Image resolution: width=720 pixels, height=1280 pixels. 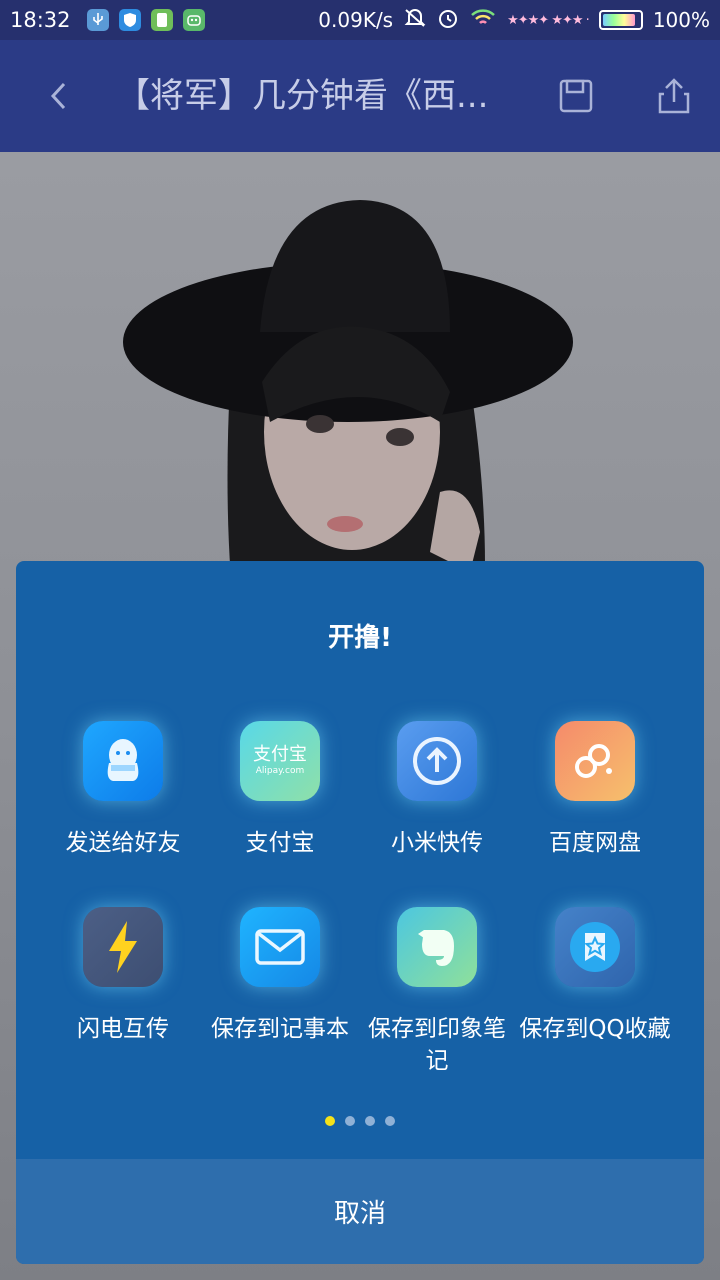 I want to click on share-item-label: 发送给好友, so click(x=123, y=843).